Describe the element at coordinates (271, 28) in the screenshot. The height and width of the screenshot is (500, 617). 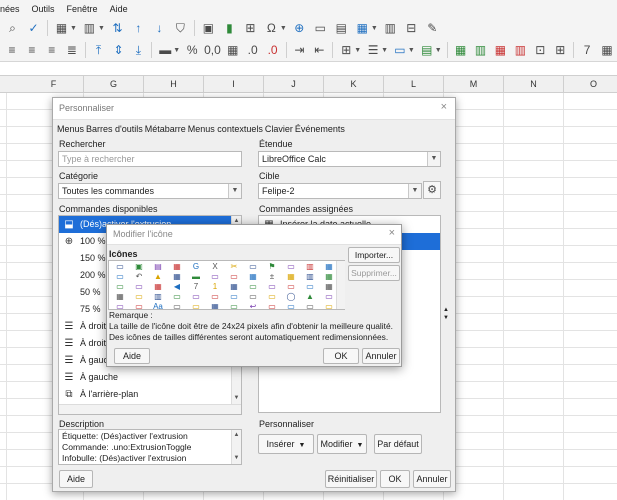
I see `special-character-icon: Ω` at that location.